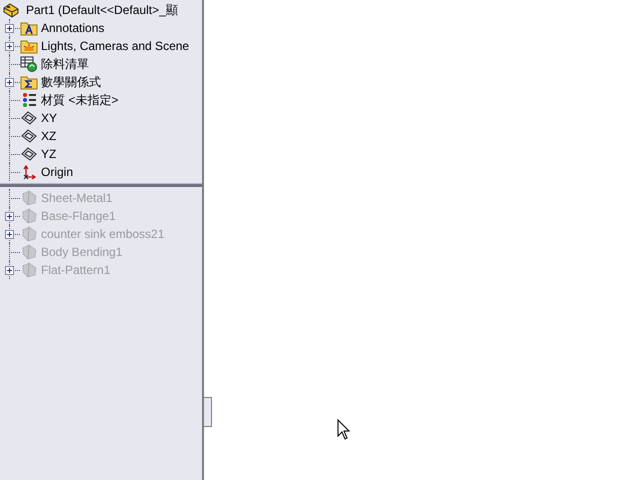 Image resolution: width=640 pixels, height=480 pixels. What do you see at coordinates (72, 28) in the screenshot?
I see `tree-item: Annotations` at bounding box center [72, 28].